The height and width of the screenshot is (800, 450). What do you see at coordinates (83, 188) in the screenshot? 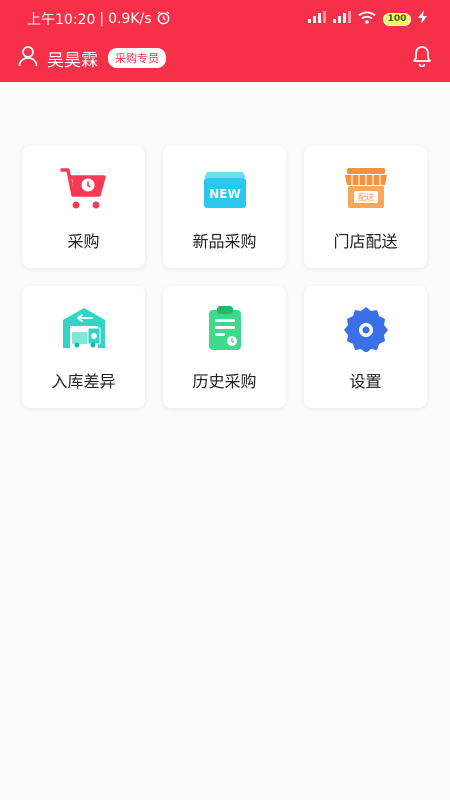
I see `shopping-cart-icon` at bounding box center [83, 188].